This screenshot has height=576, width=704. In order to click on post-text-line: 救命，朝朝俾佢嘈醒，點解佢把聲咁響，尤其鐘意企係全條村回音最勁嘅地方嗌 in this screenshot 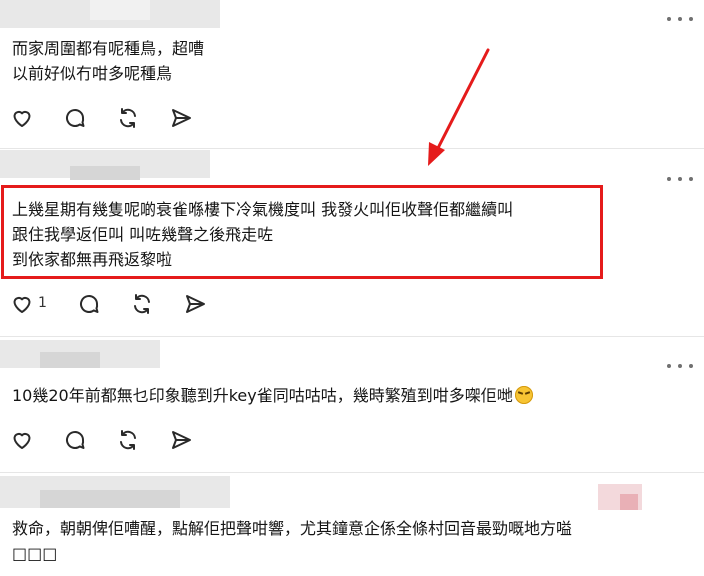, I will do `click(292, 528)`.